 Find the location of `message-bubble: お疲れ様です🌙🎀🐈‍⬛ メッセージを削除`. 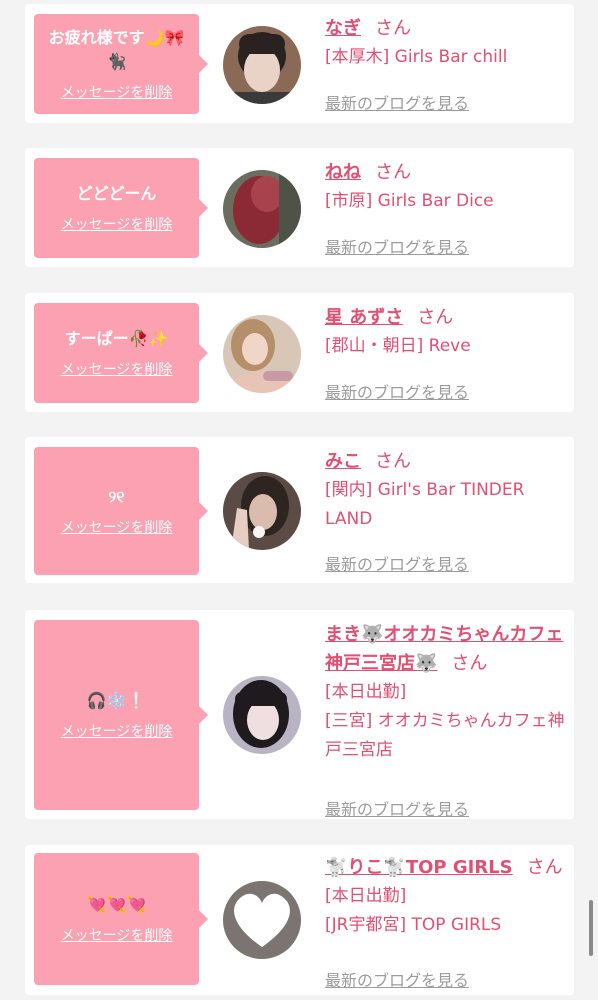

message-bubble: お疲れ様です🌙🎀🐈‍⬛ メッセージを削除 is located at coordinates (121, 64).